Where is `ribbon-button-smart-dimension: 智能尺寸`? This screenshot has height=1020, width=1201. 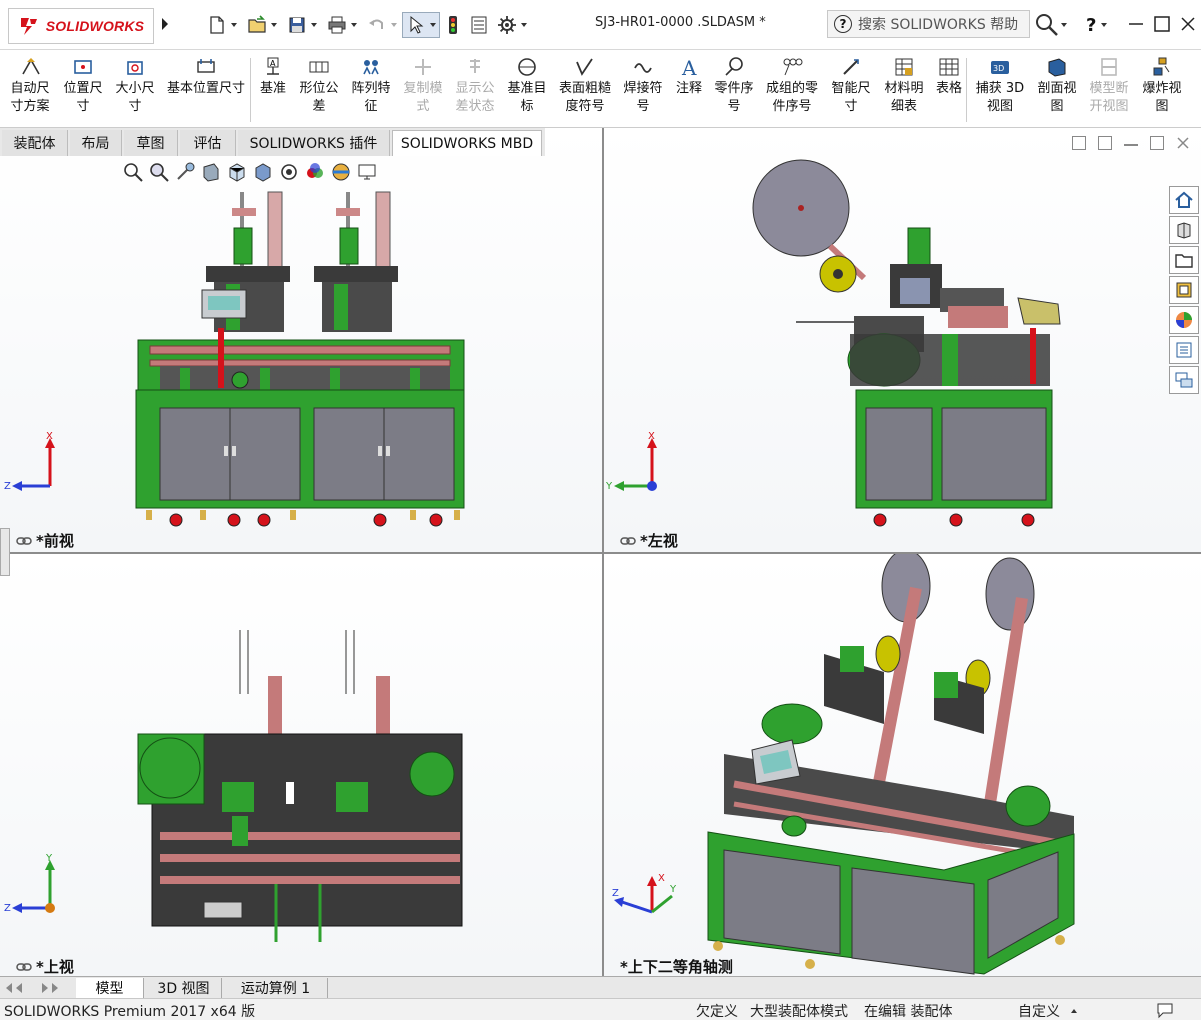 ribbon-button-smart-dimension: 智能尺寸 is located at coordinates (851, 90).